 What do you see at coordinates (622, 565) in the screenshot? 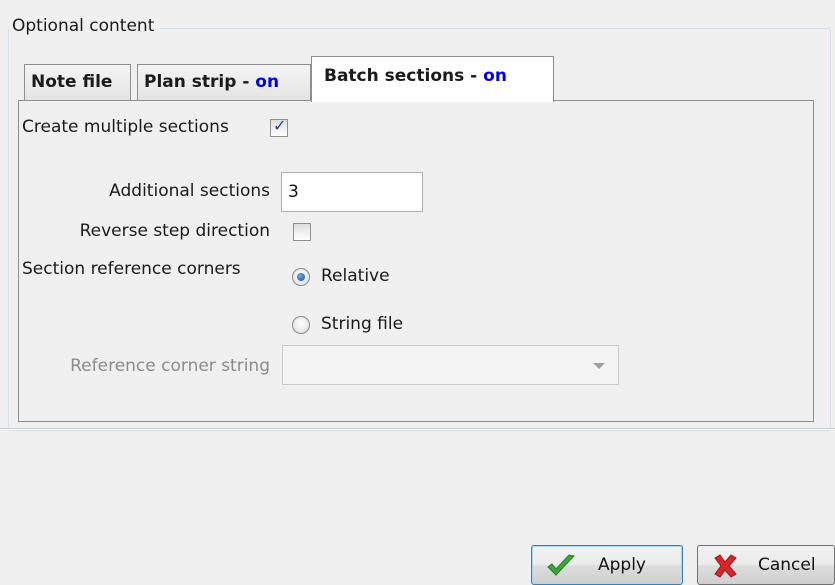
I see `apply-button-label: Apply` at bounding box center [622, 565].